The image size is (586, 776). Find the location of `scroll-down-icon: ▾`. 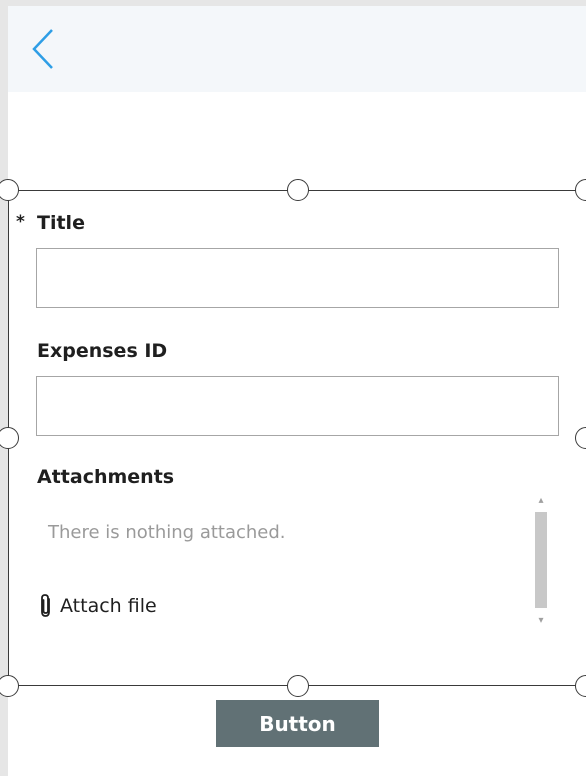

scroll-down-icon: ▾ is located at coordinates (541, 621).